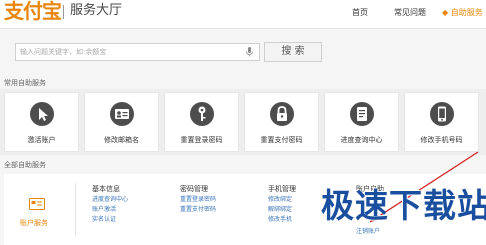 Image resolution: width=486 pixels, height=245 pixels. Describe the element at coordinates (96, 10) in the screenshot. I see `page-title: 服务大厅` at that location.